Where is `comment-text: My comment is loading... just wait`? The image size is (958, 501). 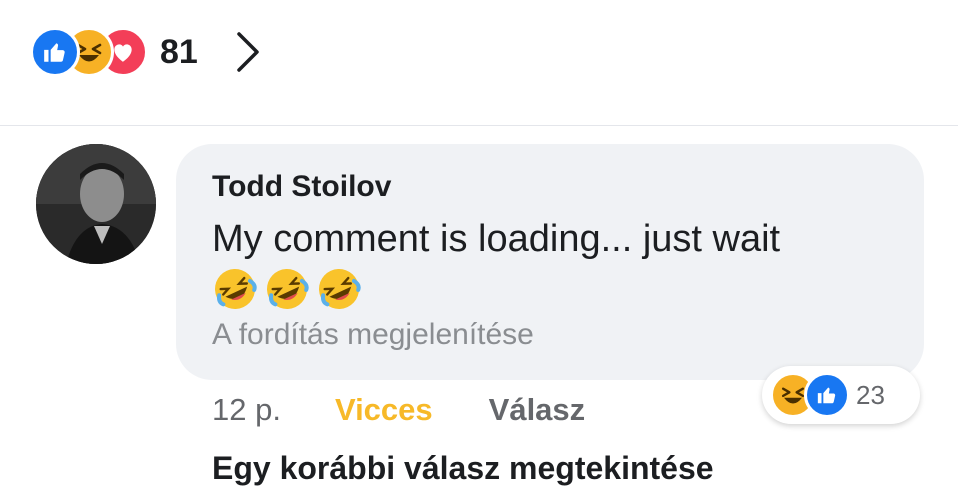
comment-text: My comment is loading... just wait is located at coordinates (496, 239).